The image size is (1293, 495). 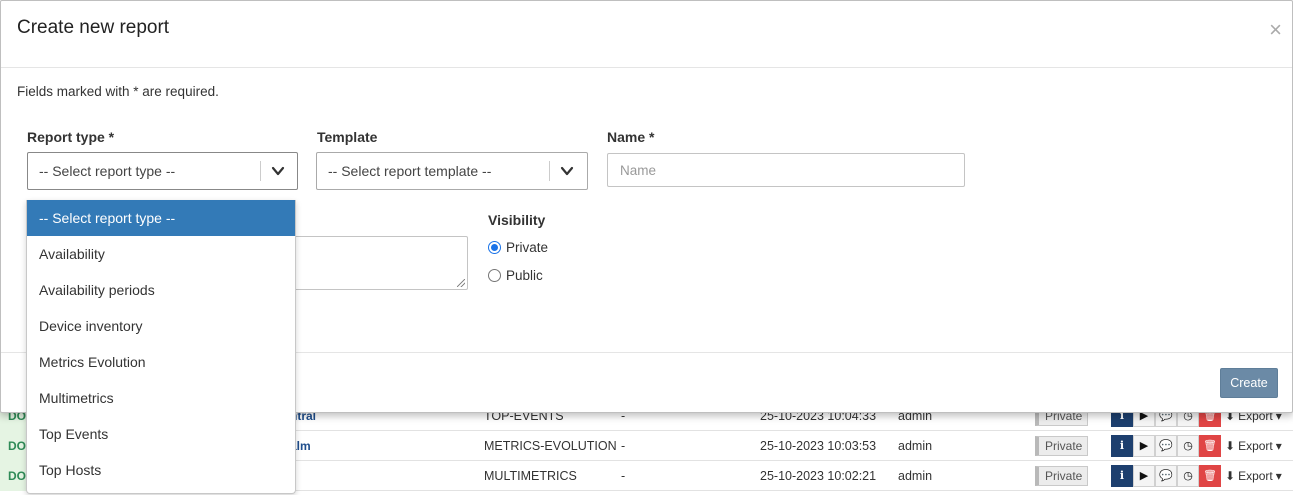 I want to click on dropdown-option: Availability, so click(x=161, y=254).